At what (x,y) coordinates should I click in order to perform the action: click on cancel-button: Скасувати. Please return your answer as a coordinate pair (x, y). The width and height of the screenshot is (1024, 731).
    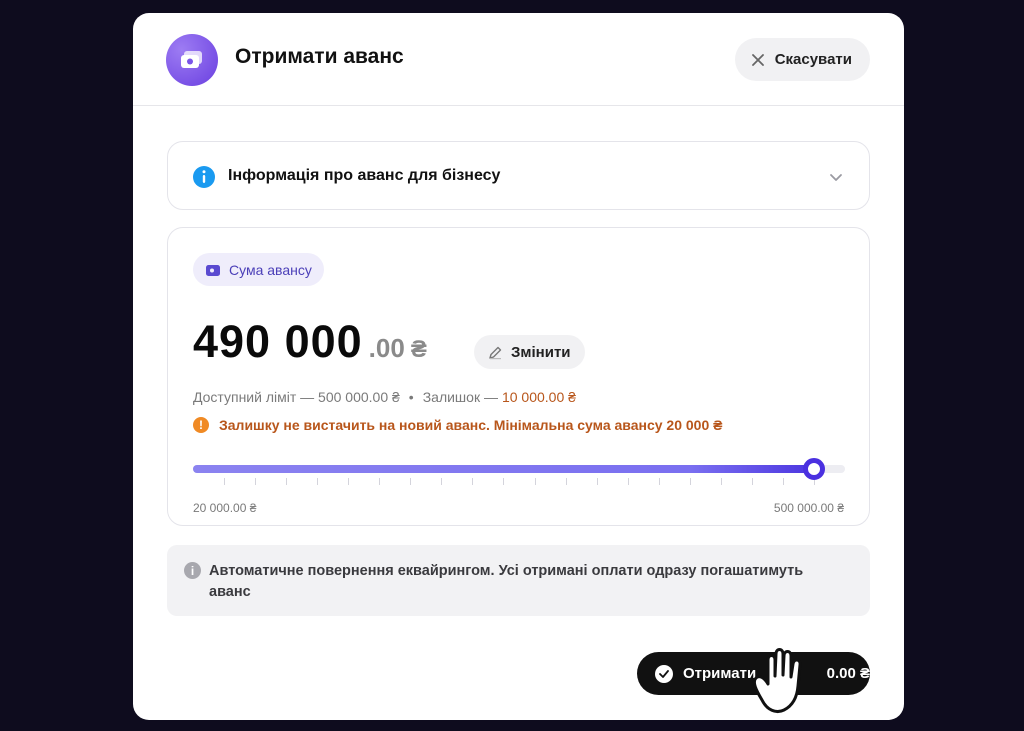
    Looking at the image, I should click on (802, 59).